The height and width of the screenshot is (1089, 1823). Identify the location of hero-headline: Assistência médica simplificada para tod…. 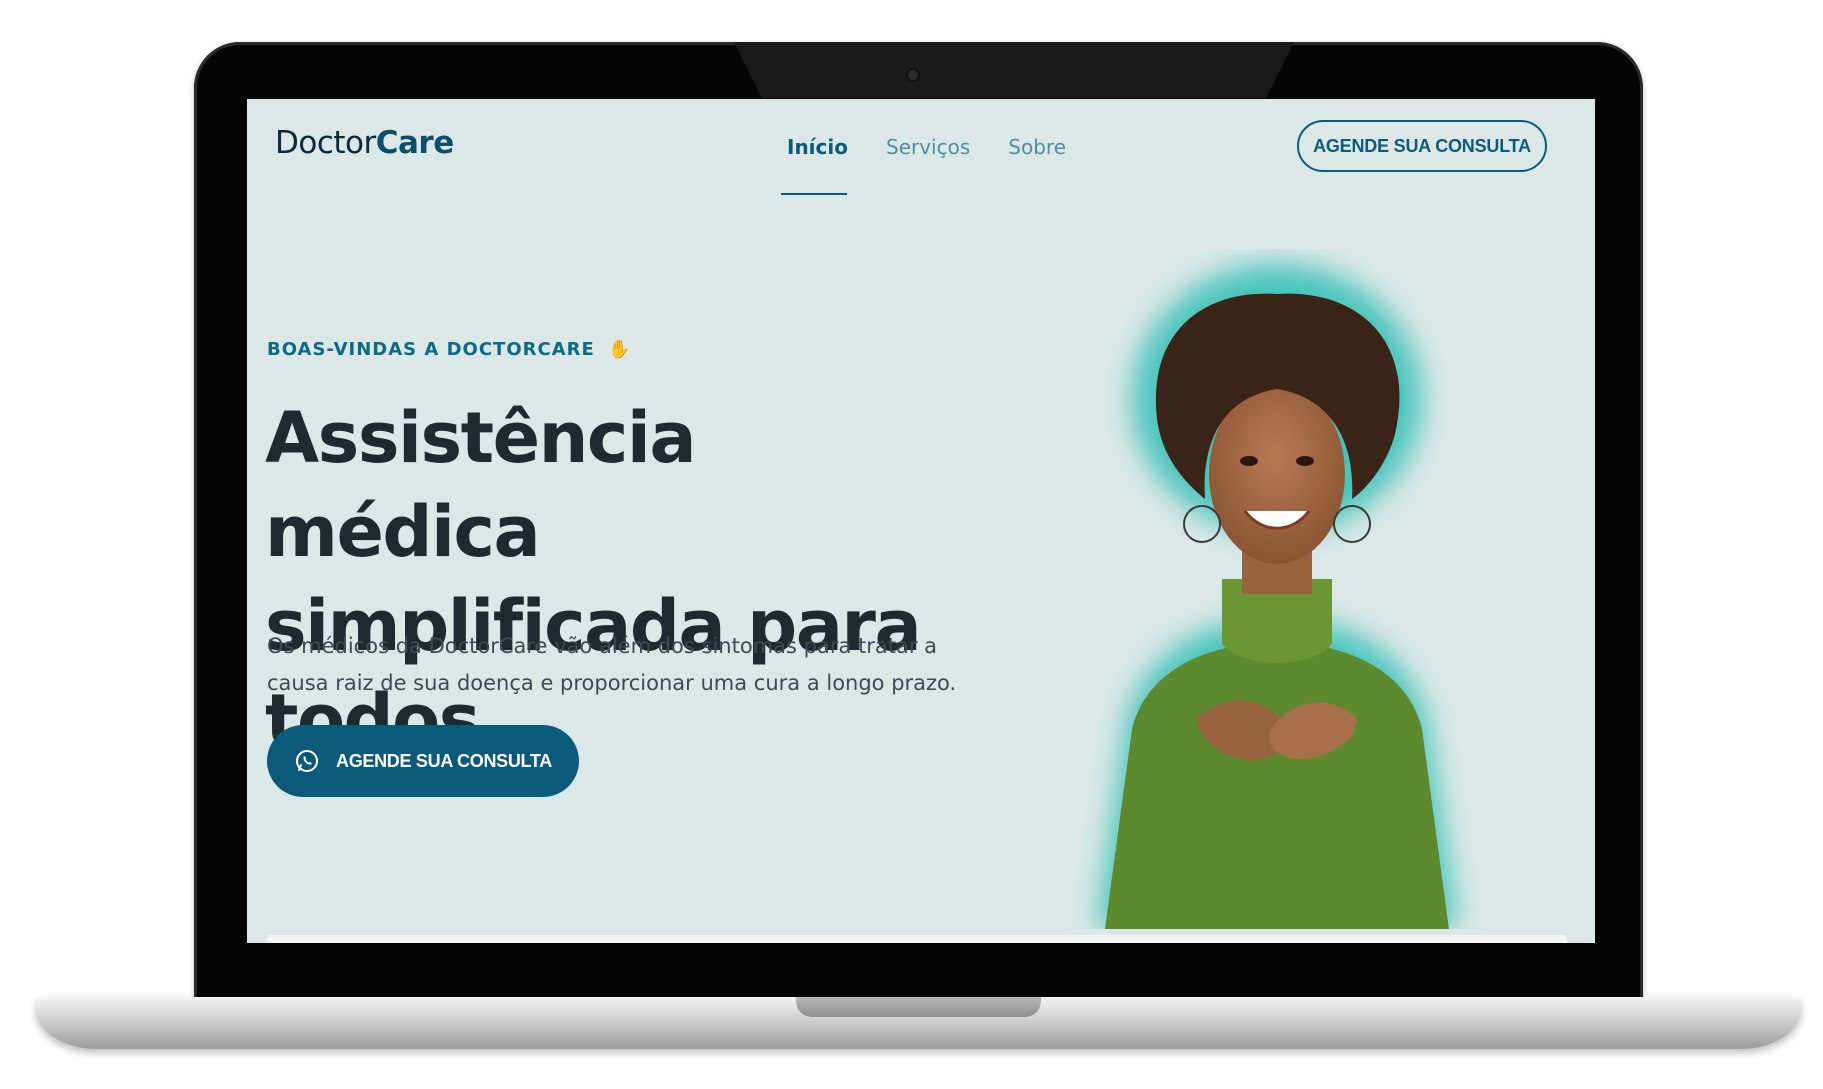
(593, 579).